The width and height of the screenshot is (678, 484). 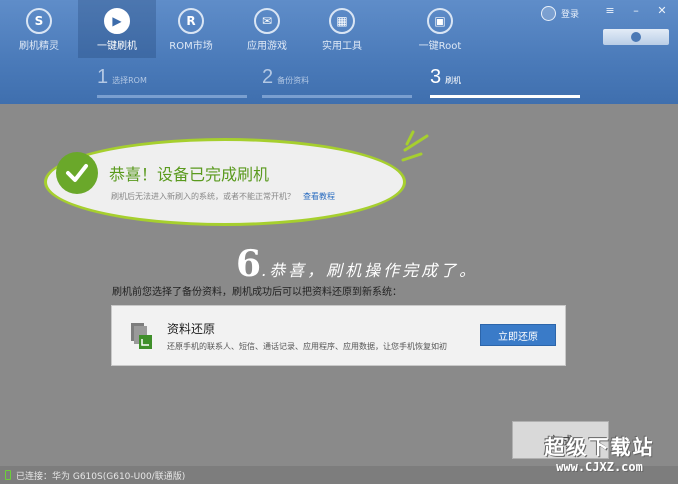 I want to click on nav-item-one-click-root: ▣ 一键Root, so click(x=440, y=29).